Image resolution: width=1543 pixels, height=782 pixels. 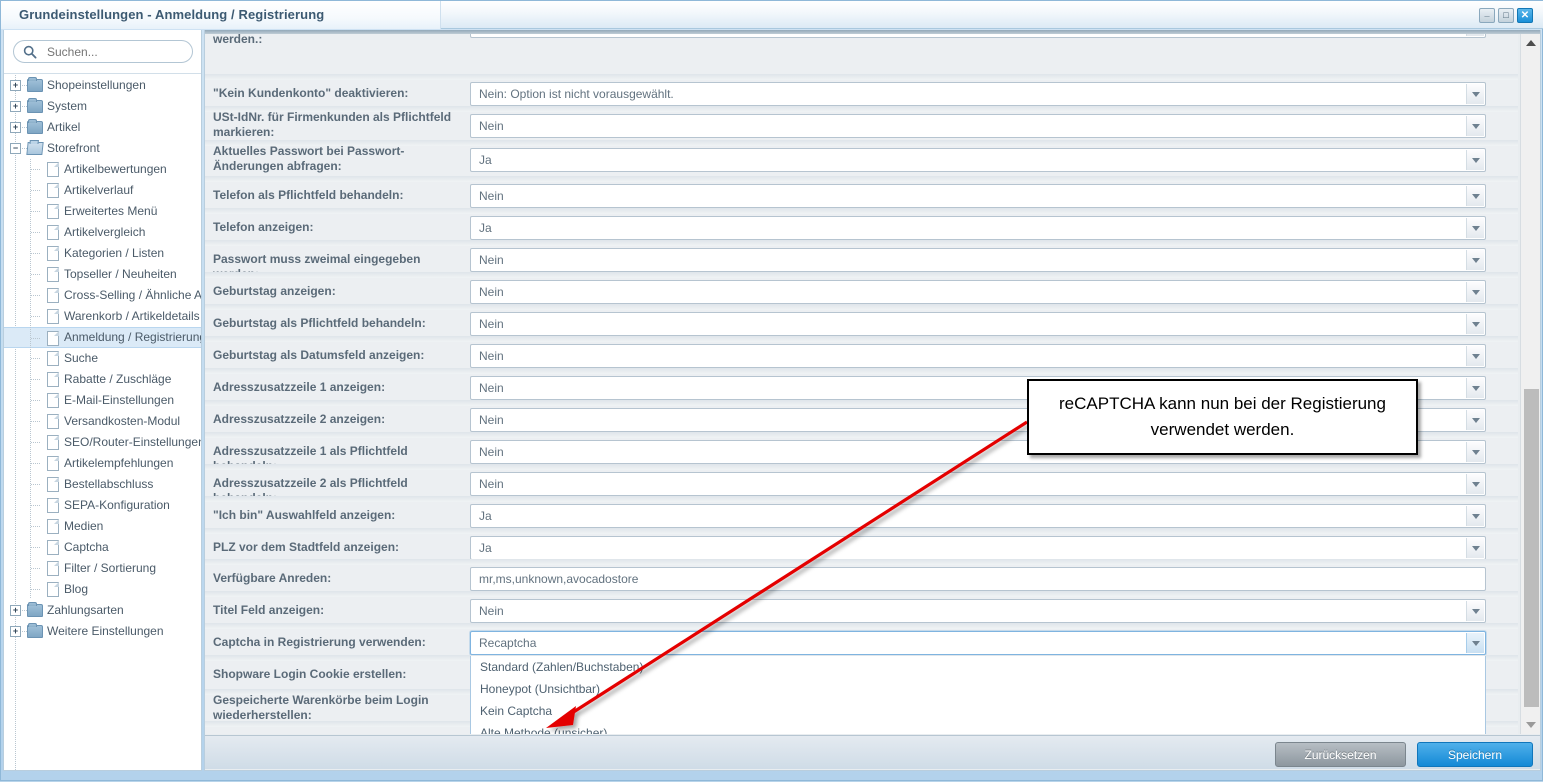 What do you see at coordinates (102, 631) in the screenshot?
I see `sidebar-item-weitere-einstellungen: + Weitere Einstellungen` at bounding box center [102, 631].